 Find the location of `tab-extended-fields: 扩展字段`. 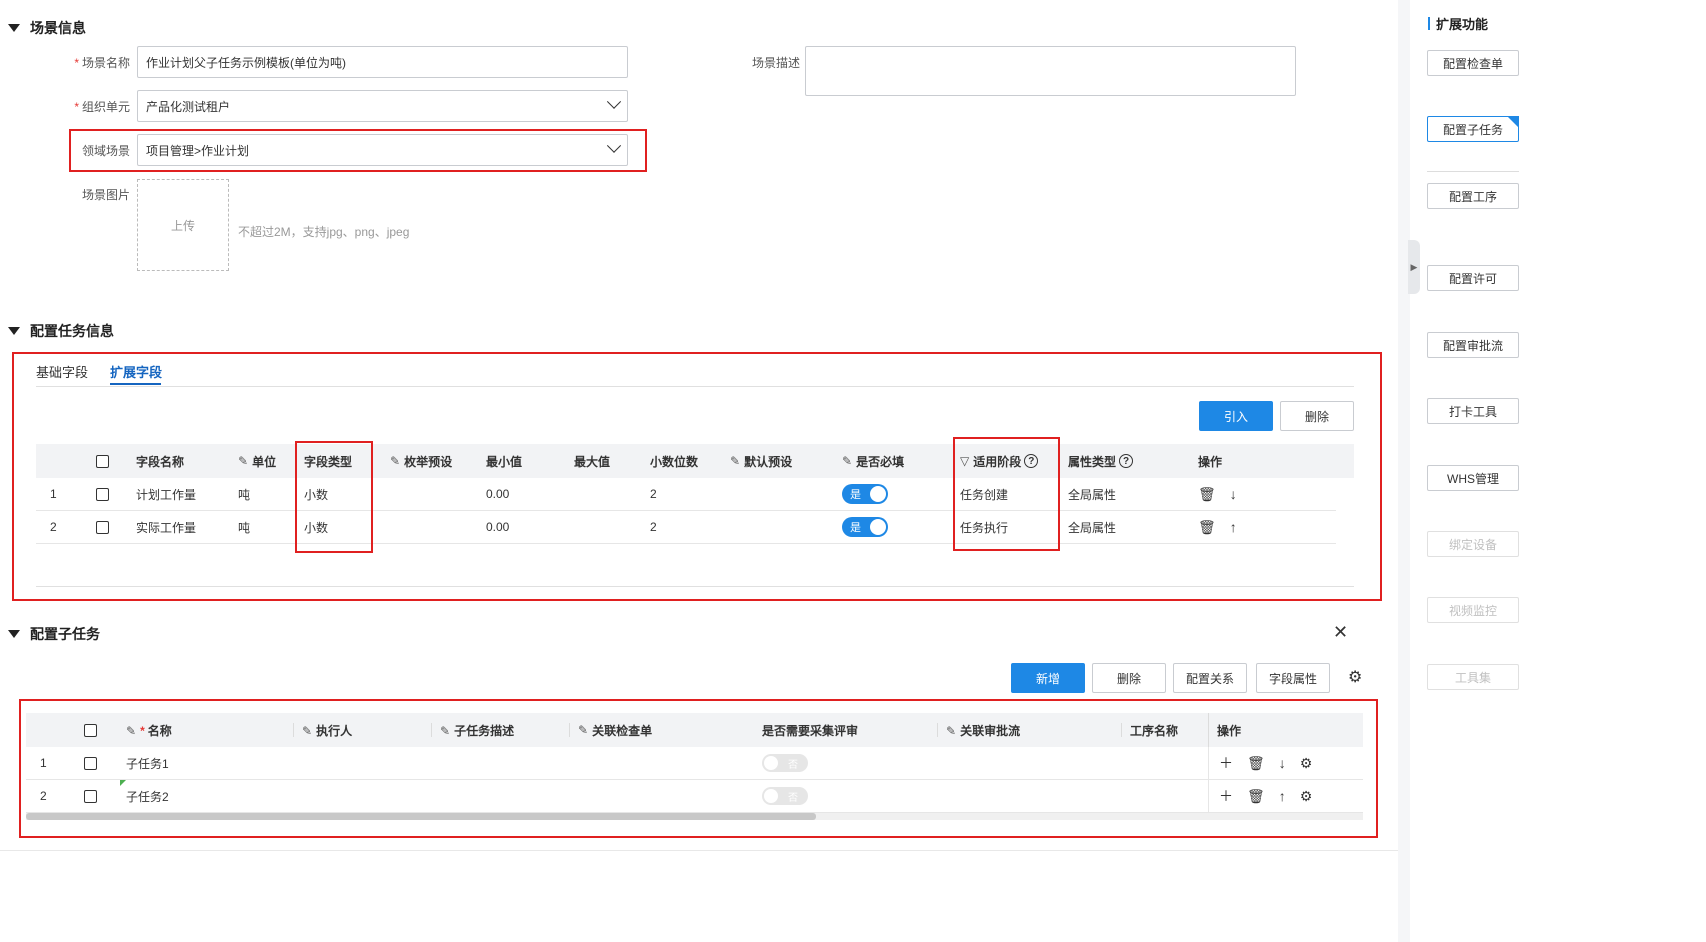

tab-extended-fields: 扩展字段 is located at coordinates (136, 371).